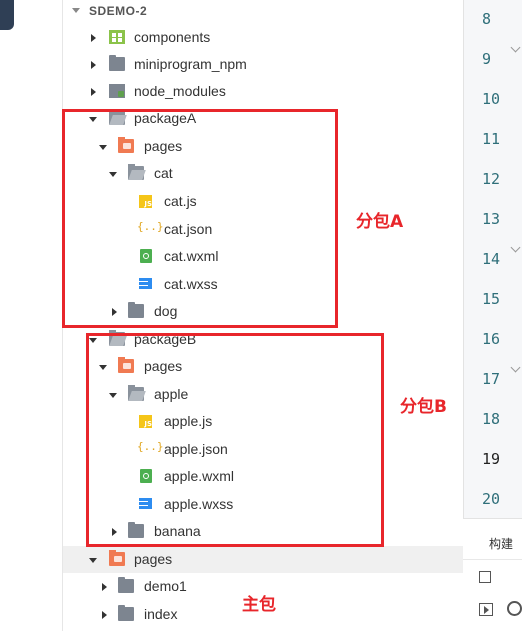 This screenshot has width=522, height=632. What do you see at coordinates (491, 459) in the screenshot?
I see `line-number-active: 19` at bounding box center [491, 459].